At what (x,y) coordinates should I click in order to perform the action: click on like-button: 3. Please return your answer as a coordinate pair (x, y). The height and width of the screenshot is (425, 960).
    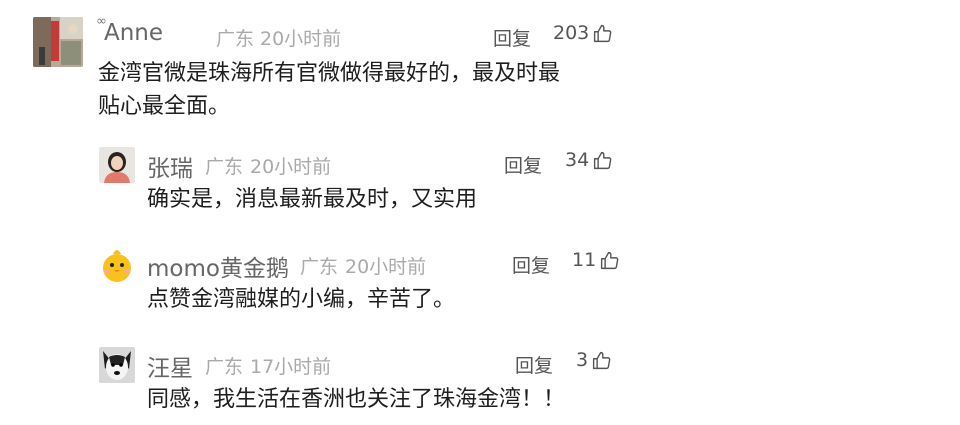
    Looking at the image, I should click on (594, 360).